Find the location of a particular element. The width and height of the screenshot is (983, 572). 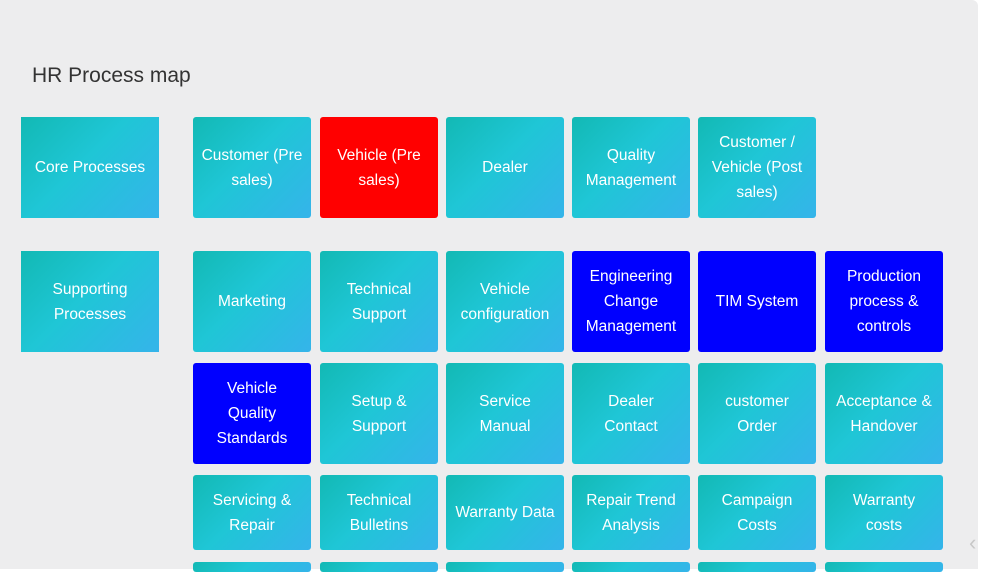

tile-label: Customer (Pre sales) is located at coordinates (252, 167).